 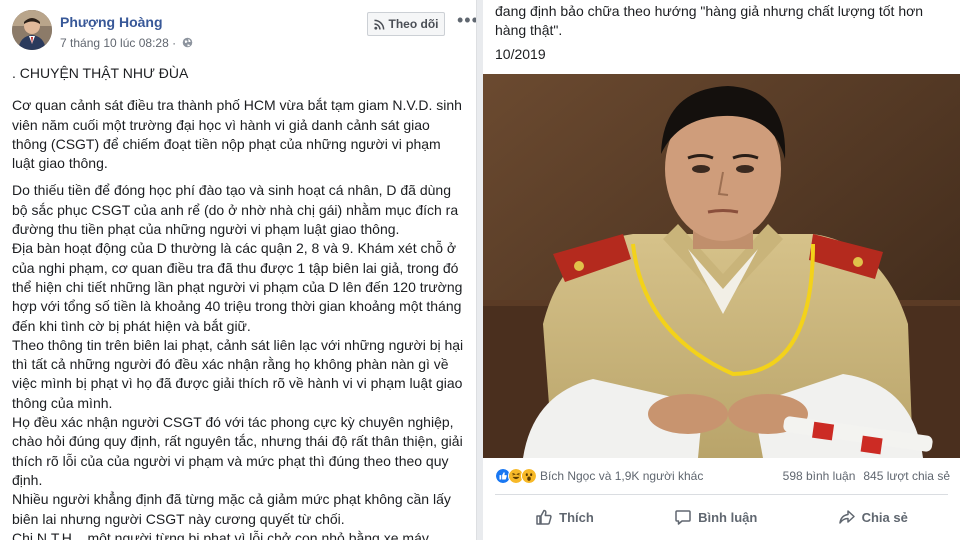 I want to click on reaction-icons, so click(x=516, y=476).